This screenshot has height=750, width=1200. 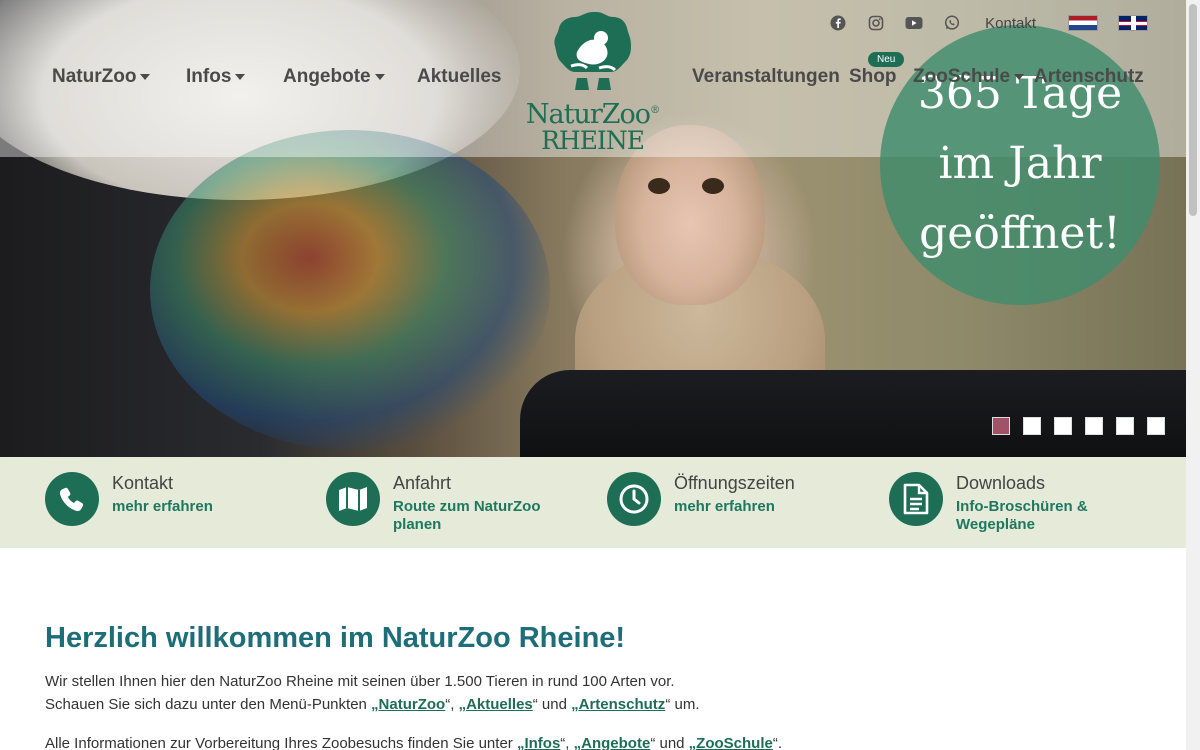 I want to click on quick-link-oeffnungszeiten: Öffnungszeiten mehr erfahren, so click(x=701, y=499).